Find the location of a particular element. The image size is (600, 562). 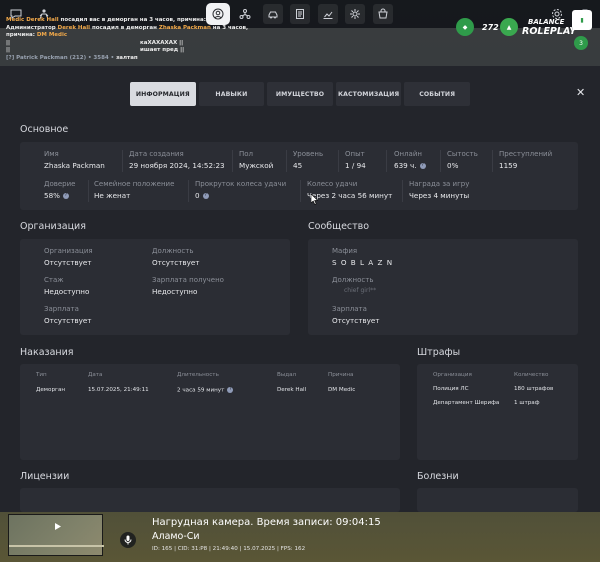

column-header: Тип is located at coordinates (41, 375).